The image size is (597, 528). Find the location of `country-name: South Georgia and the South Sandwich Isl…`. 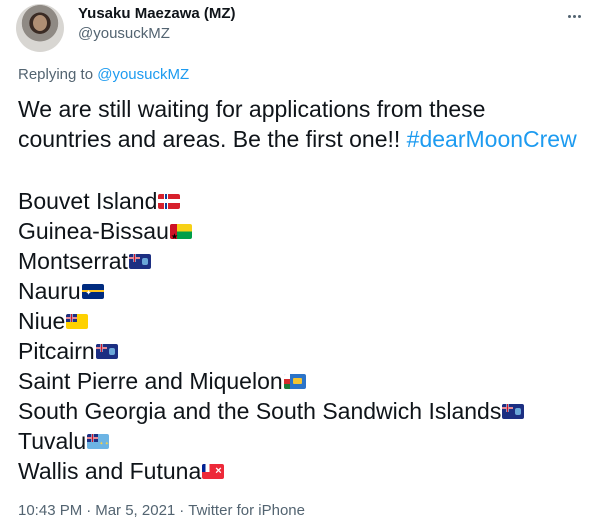

country-name: South Georgia and the South Sandwich Isl… is located at coordinates (260, 411).